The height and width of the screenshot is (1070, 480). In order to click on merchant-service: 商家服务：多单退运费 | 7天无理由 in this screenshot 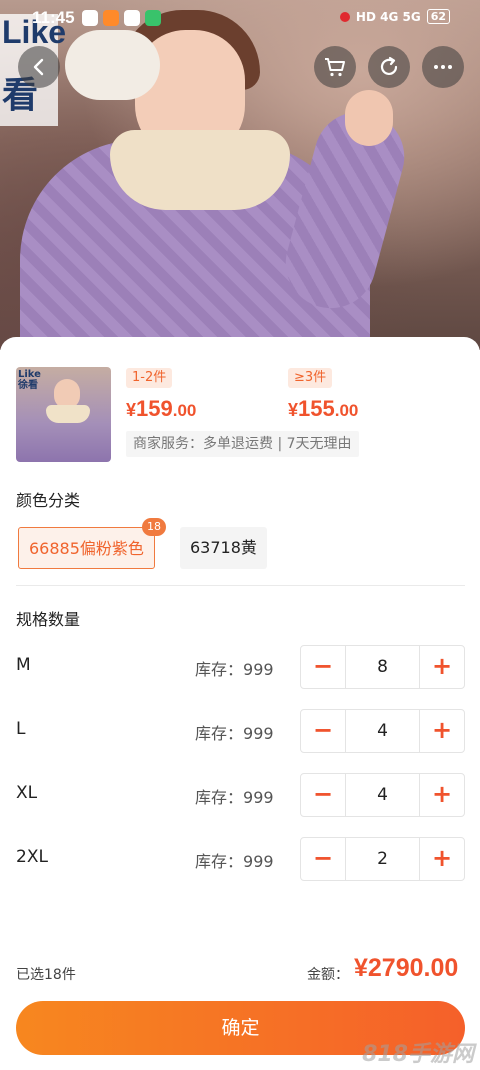, I will do `click(242, 444)`.